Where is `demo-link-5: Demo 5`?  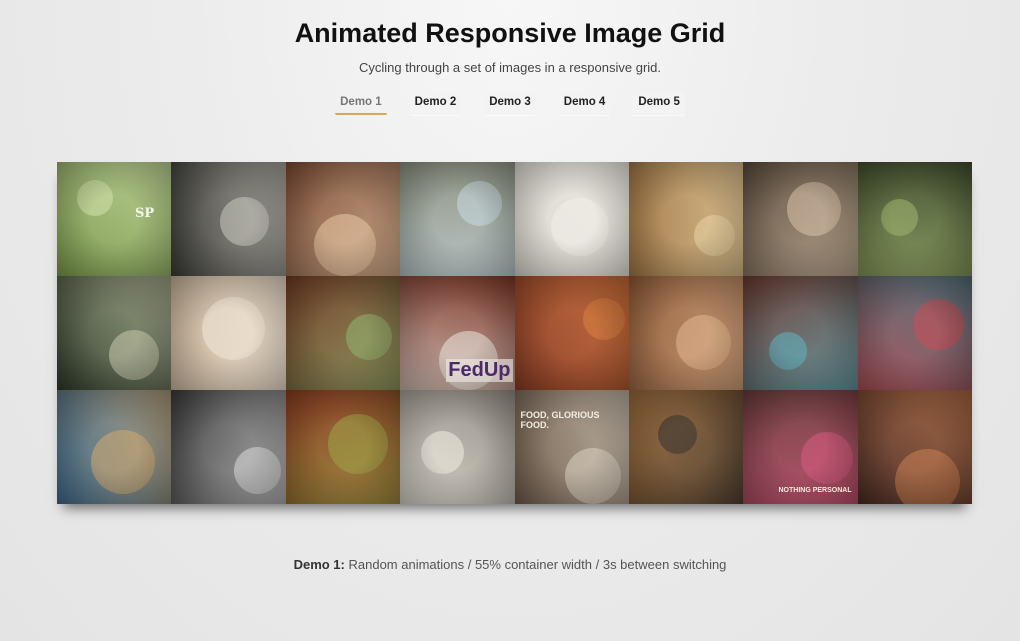
demo-link-5: Demo 5 is located at coordinates (659, 104).